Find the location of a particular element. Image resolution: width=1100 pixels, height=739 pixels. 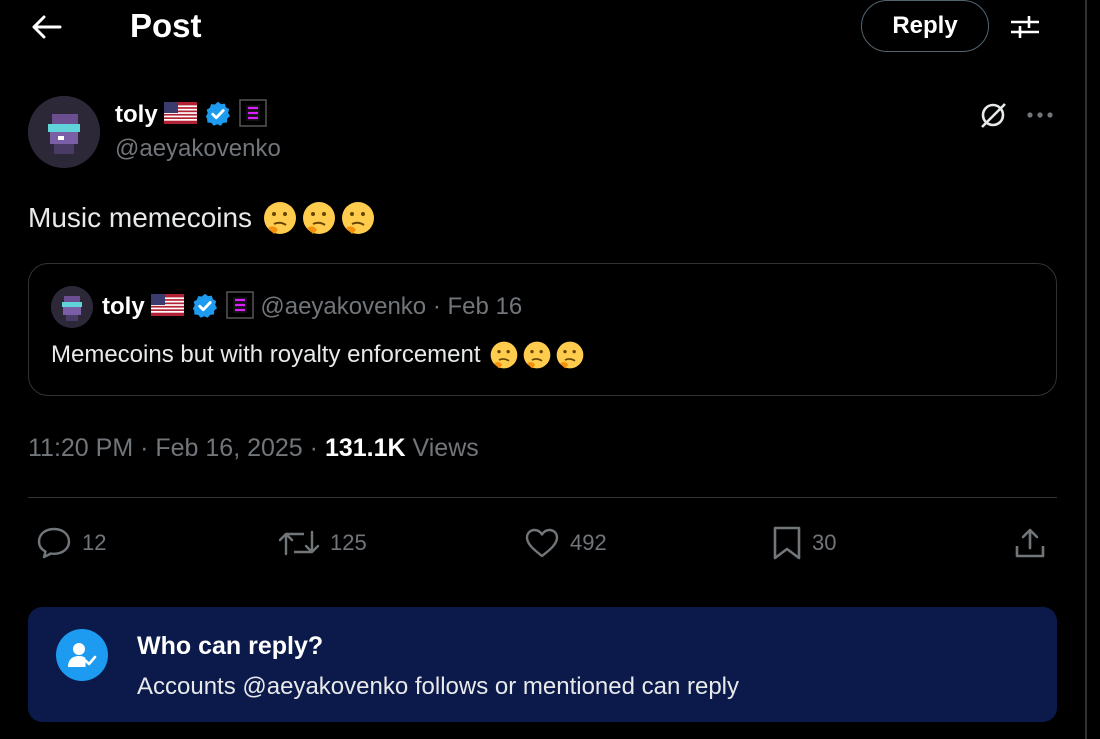

back-button is located at coordinates (47, 27).